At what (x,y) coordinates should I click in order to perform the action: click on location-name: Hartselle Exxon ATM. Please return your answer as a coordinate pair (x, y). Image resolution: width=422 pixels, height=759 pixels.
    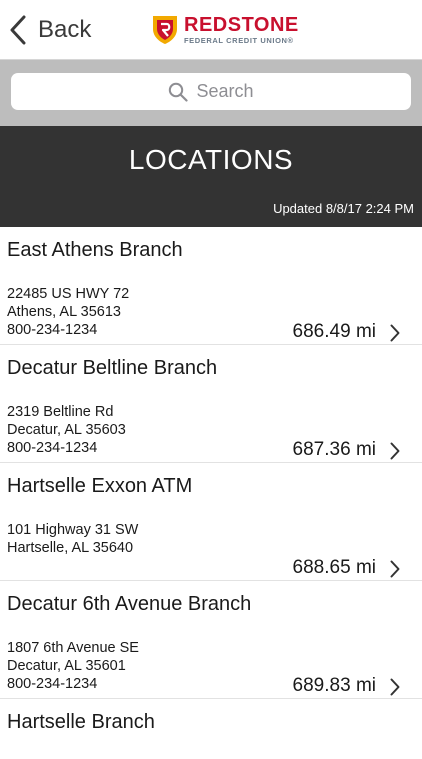
    Looking at the image, I should click on (100, 486).